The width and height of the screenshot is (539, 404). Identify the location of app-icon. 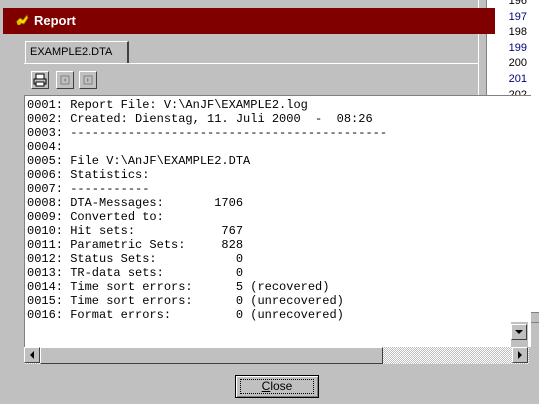
(22, 19).